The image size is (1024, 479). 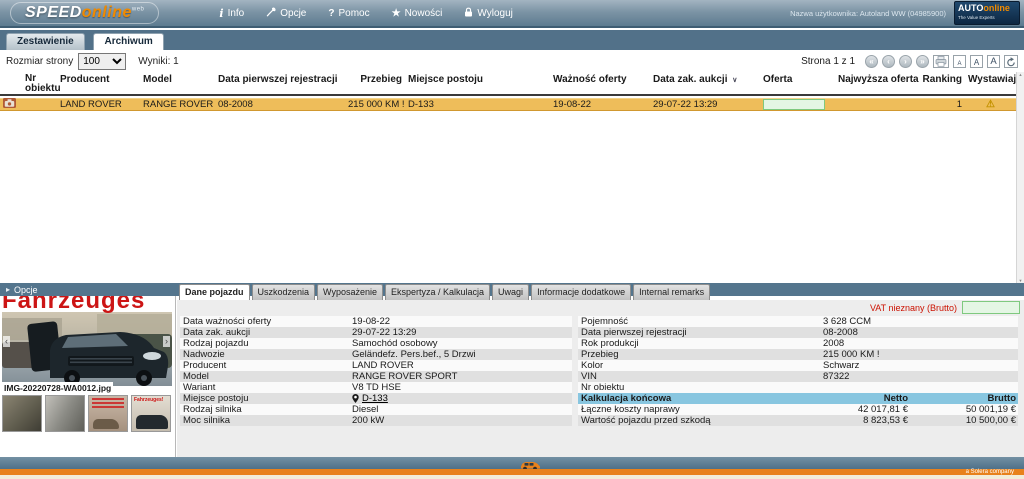 I want to click on logo-web-superscript: web, so click(x=138, y=9).